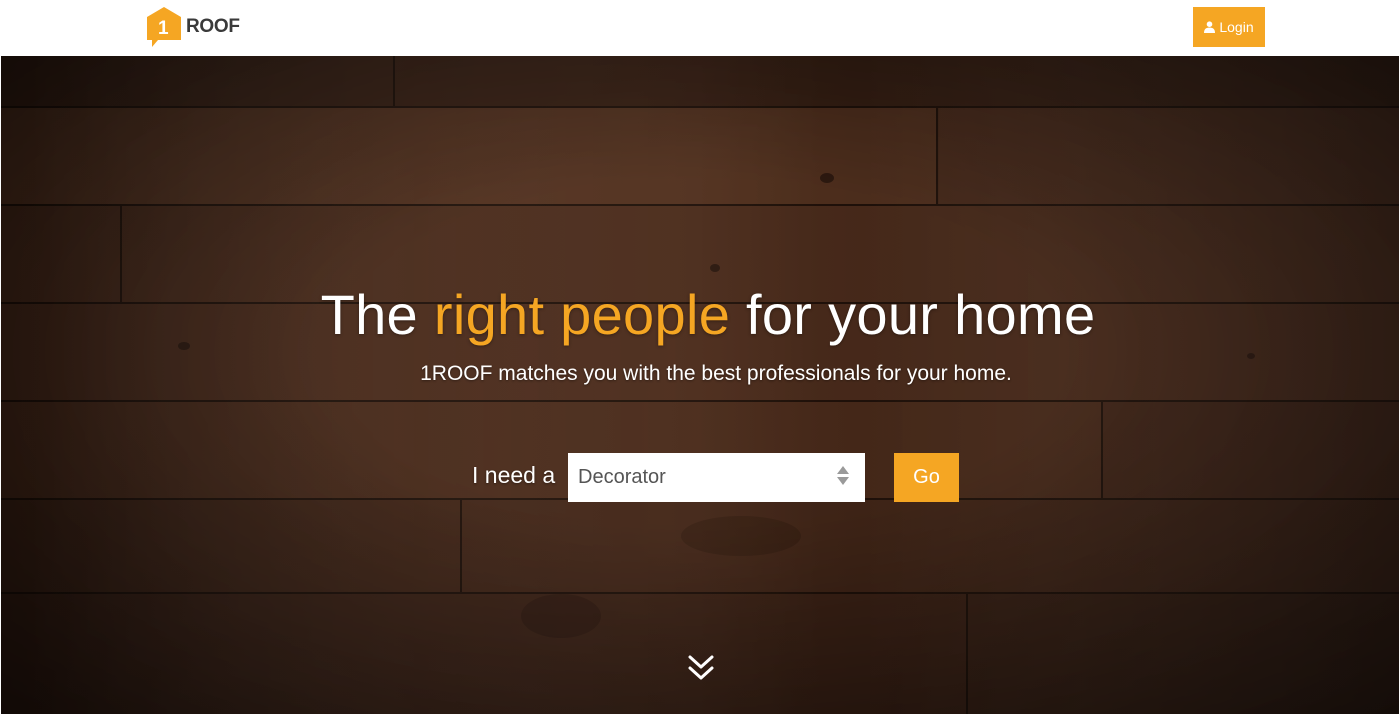 The height and width of the screenshot is (714, 1400). I want to click on login-button: Login, so click(1229, 27).